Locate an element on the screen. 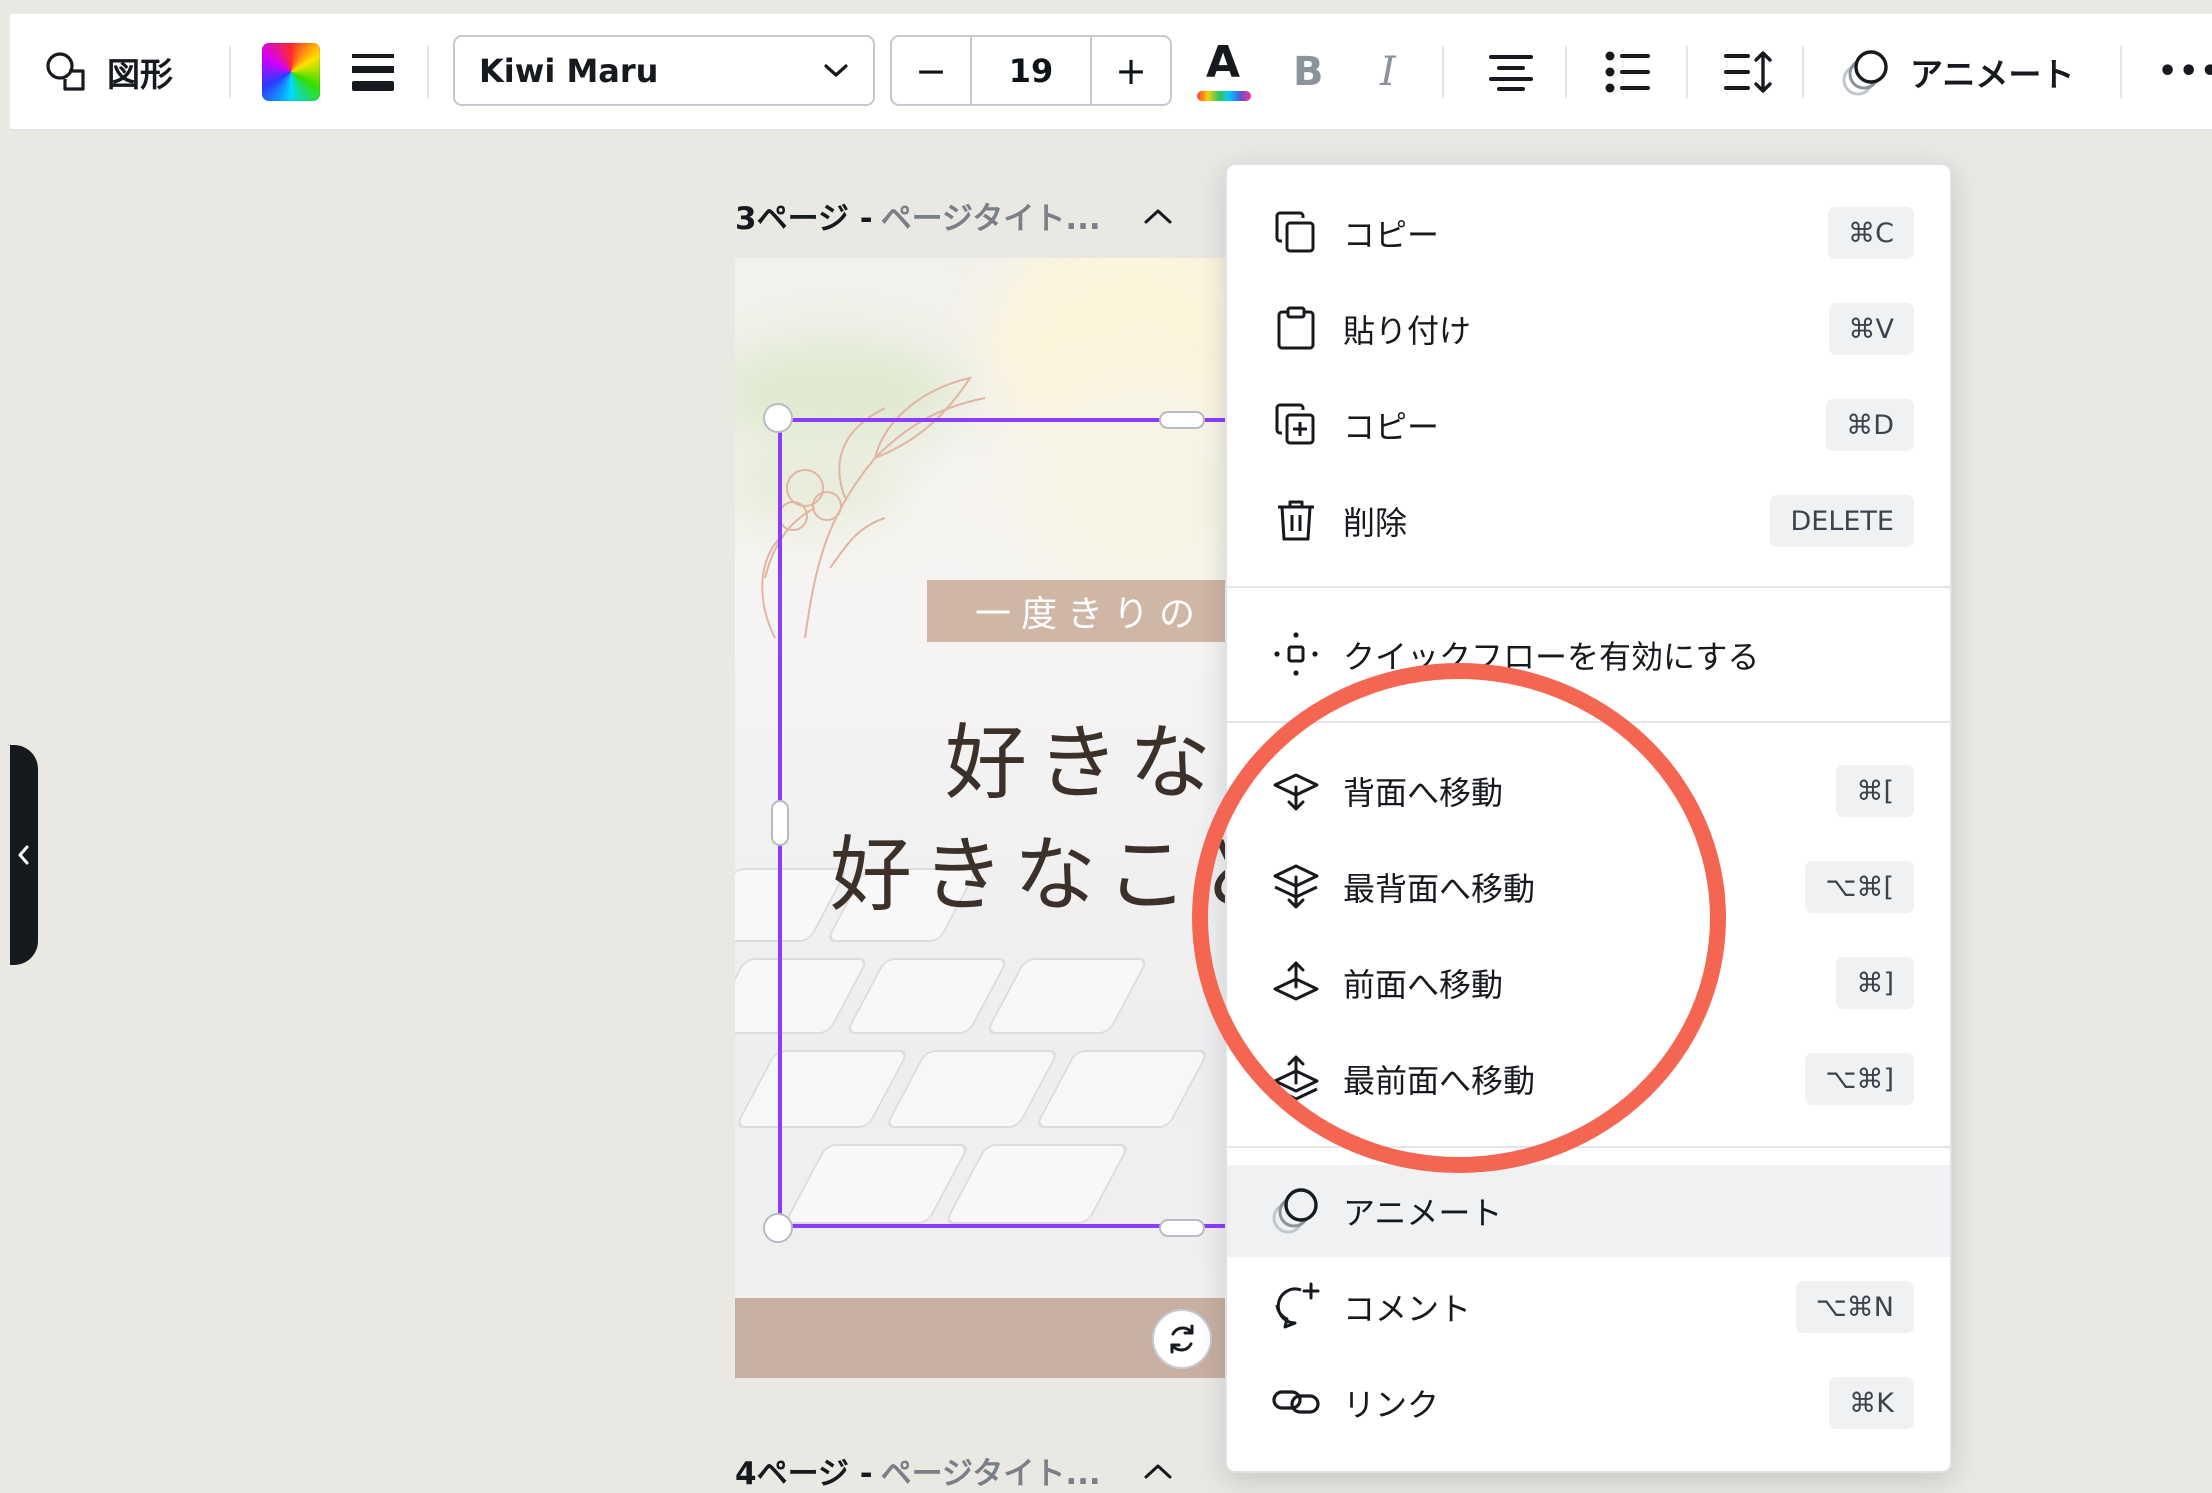 The width and height of the screenshot is (2212, 1493). clipboard-icon is located at coordinates (1296, 328).